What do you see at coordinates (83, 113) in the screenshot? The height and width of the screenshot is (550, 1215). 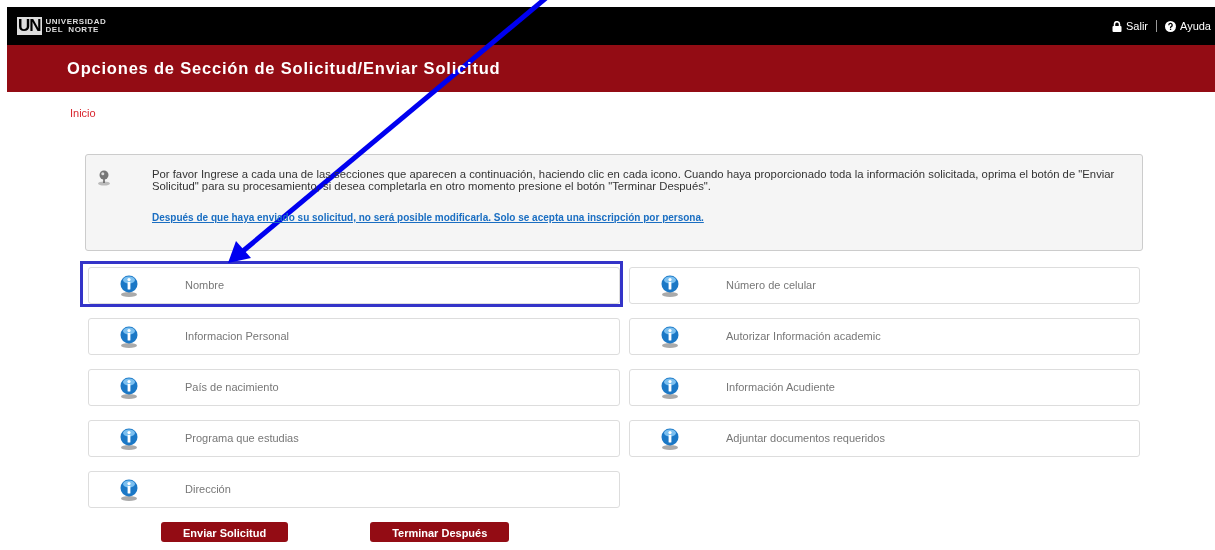 I see `breadcrumb-link: Inicio` at bounding box center [83, 113].